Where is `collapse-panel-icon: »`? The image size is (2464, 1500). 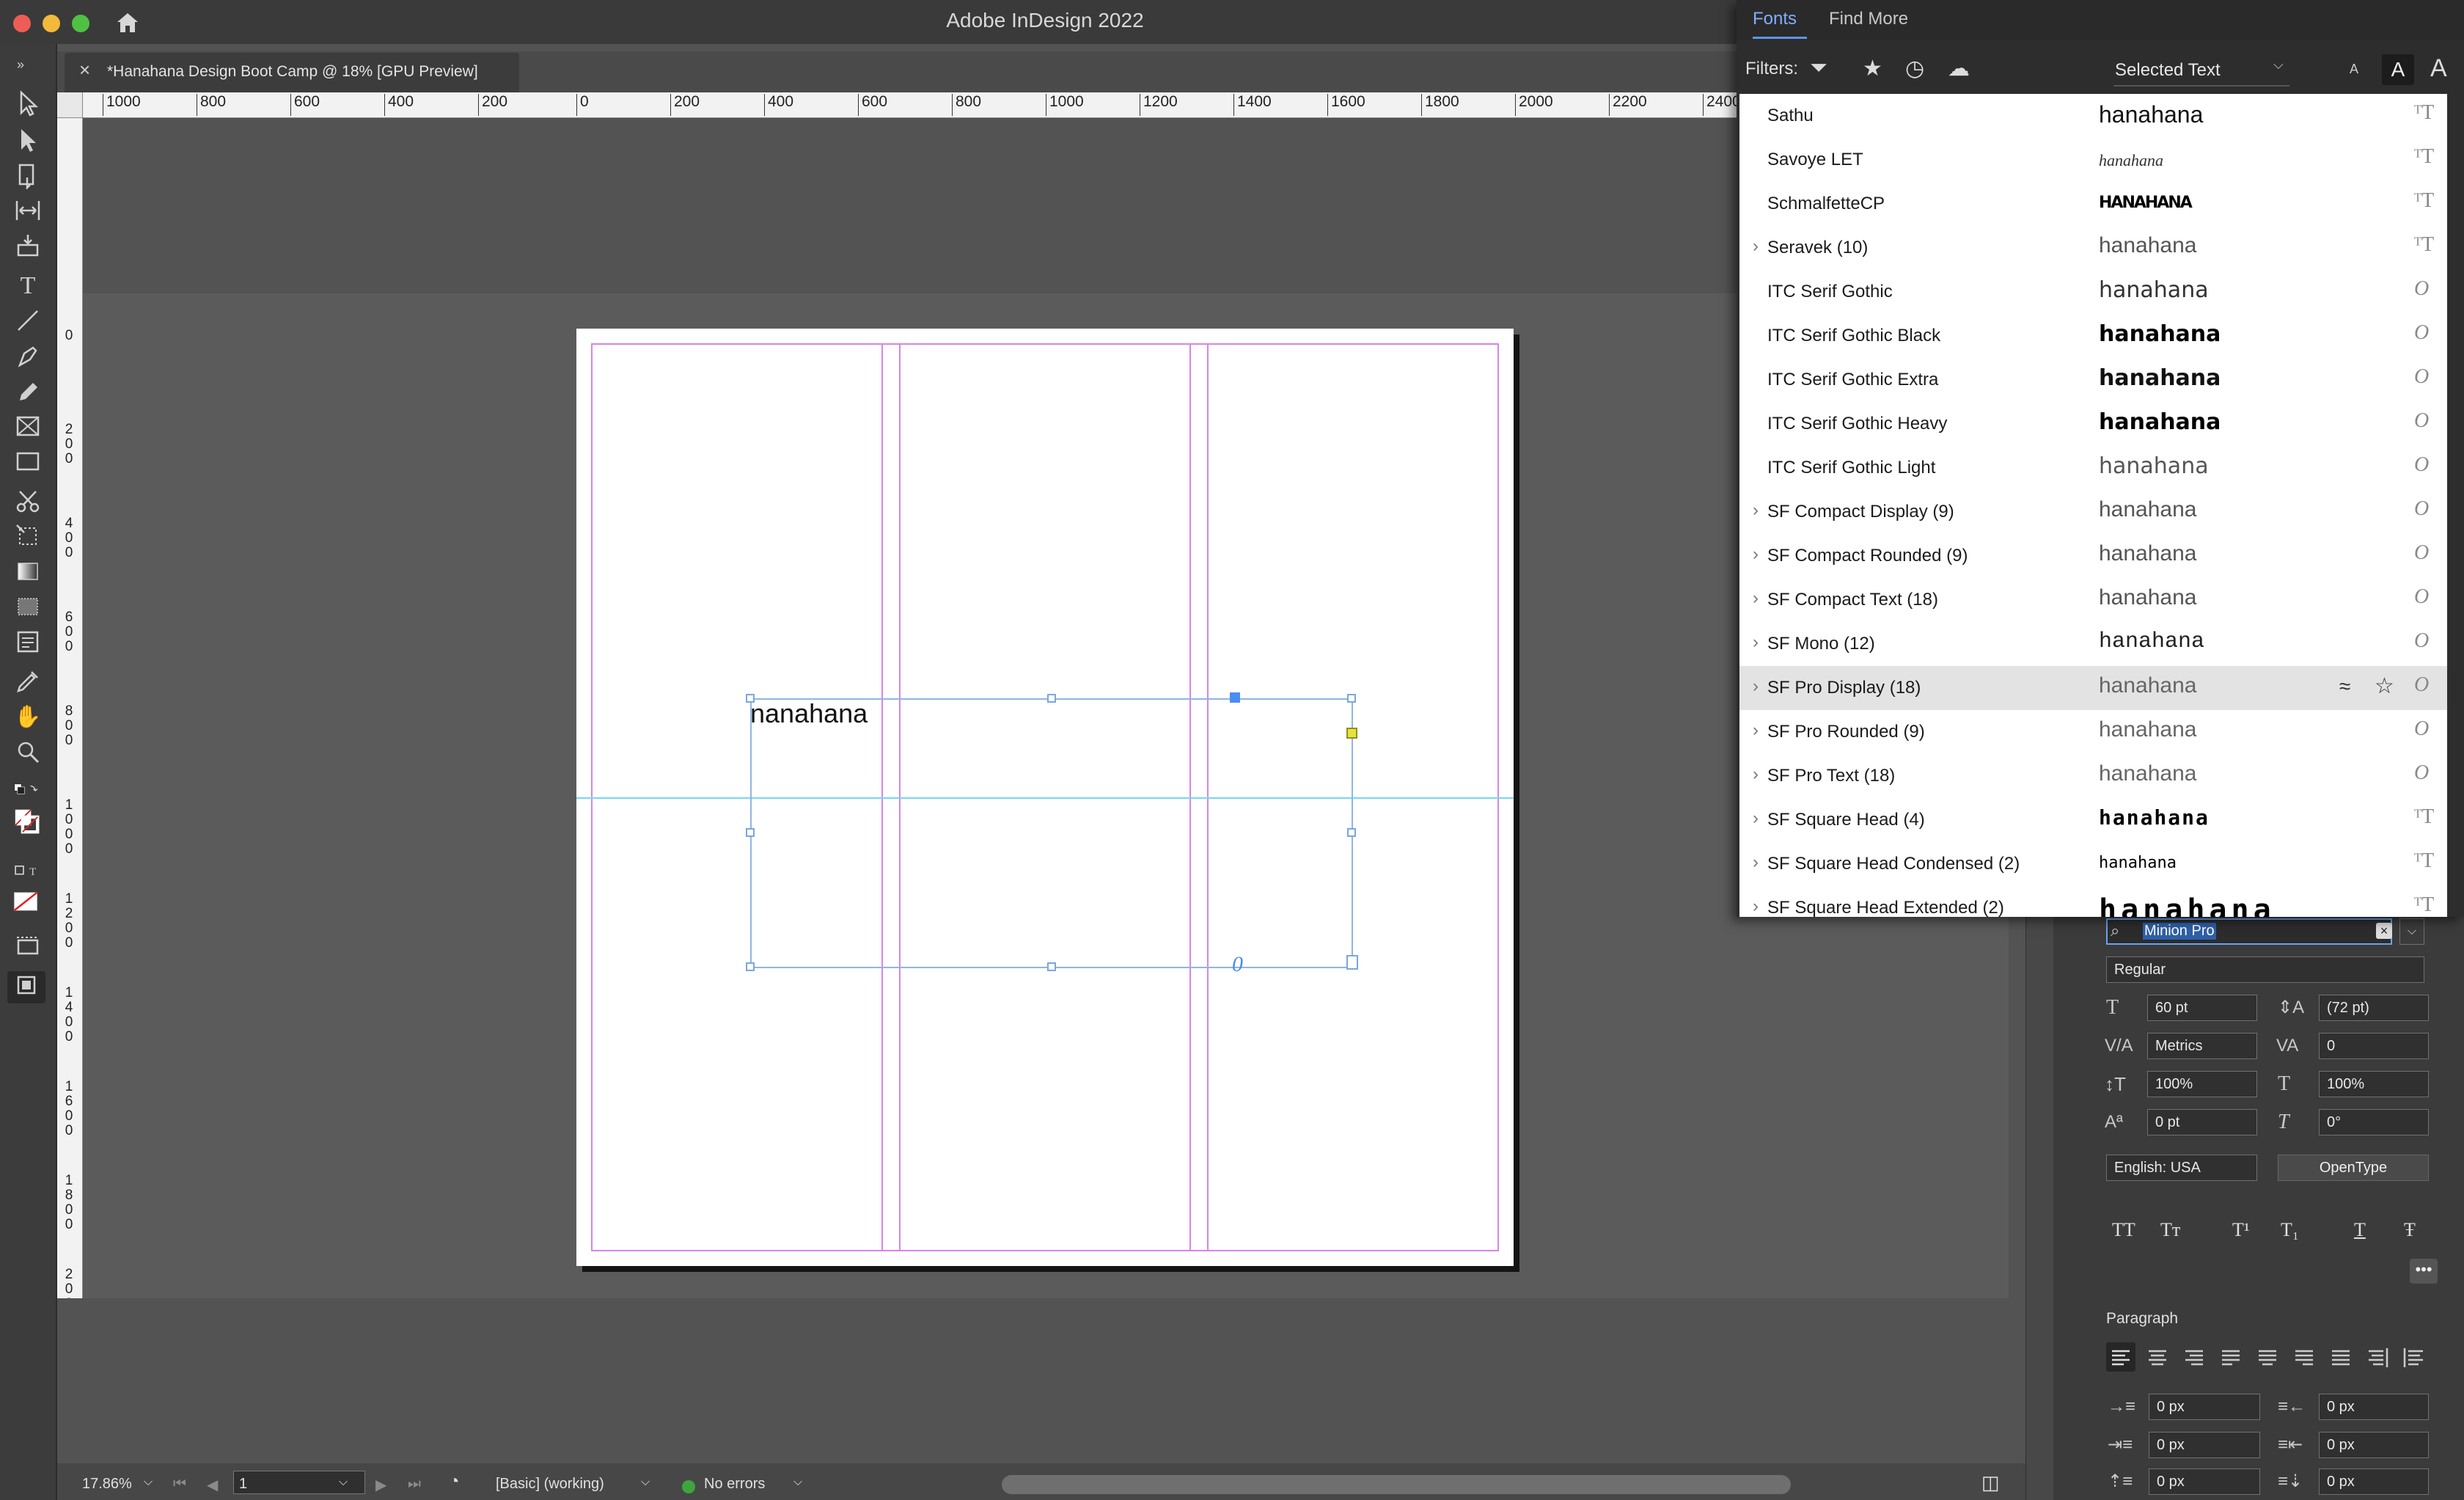
collapse-panel-icon: » is located at coordinates (20, 64).